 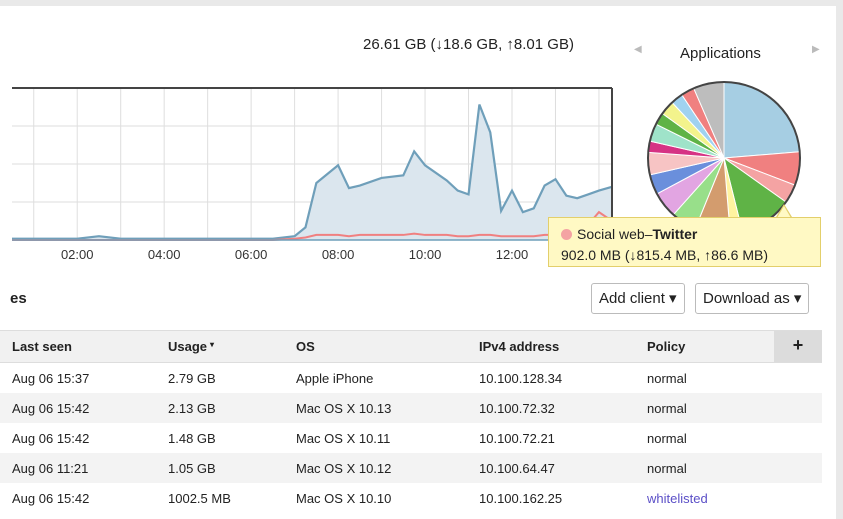 What do you see at coordinates (344, 468) in the screenshot?
I see `cell-os: Mac OS X 10.12` at bounding box center [344, 468].